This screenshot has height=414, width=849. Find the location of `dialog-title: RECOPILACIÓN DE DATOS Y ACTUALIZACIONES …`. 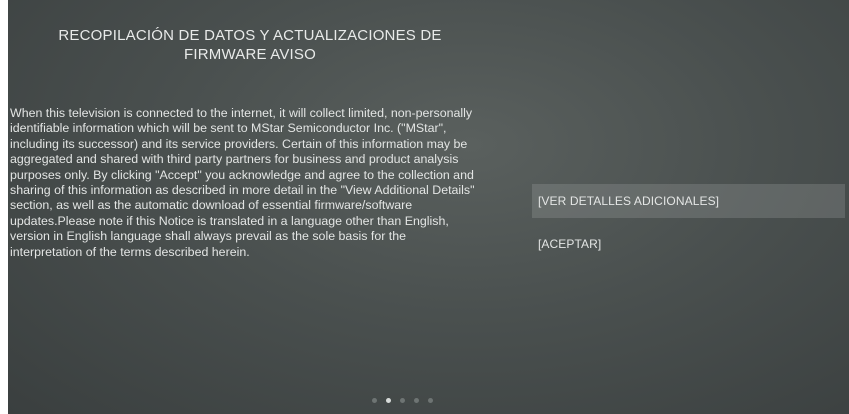

dialog-title: RECOPILACIÓN DE DATOS Y ACTUALIZACIONES … is located at coordinates (250, 45).